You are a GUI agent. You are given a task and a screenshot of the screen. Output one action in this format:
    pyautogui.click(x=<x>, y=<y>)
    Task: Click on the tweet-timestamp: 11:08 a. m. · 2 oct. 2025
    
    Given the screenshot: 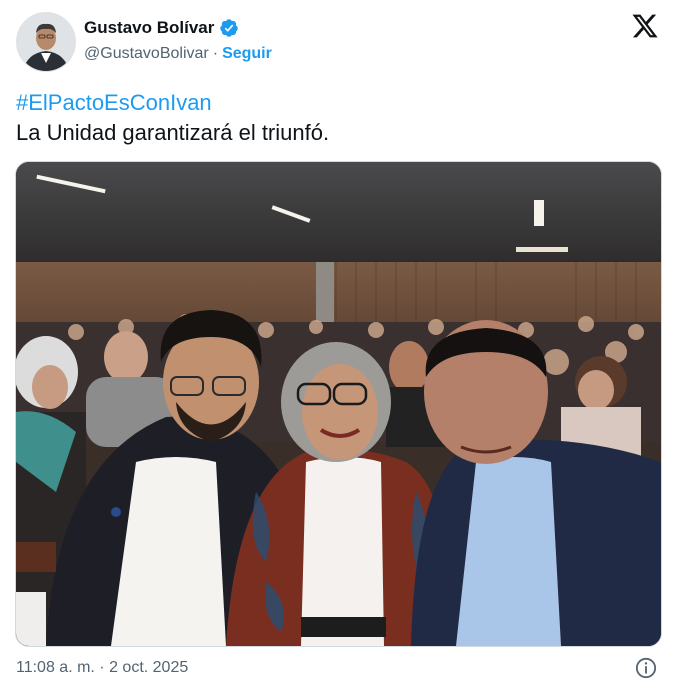 What is the action you would take?
    pyautogui.click(x=102, y=668)
    